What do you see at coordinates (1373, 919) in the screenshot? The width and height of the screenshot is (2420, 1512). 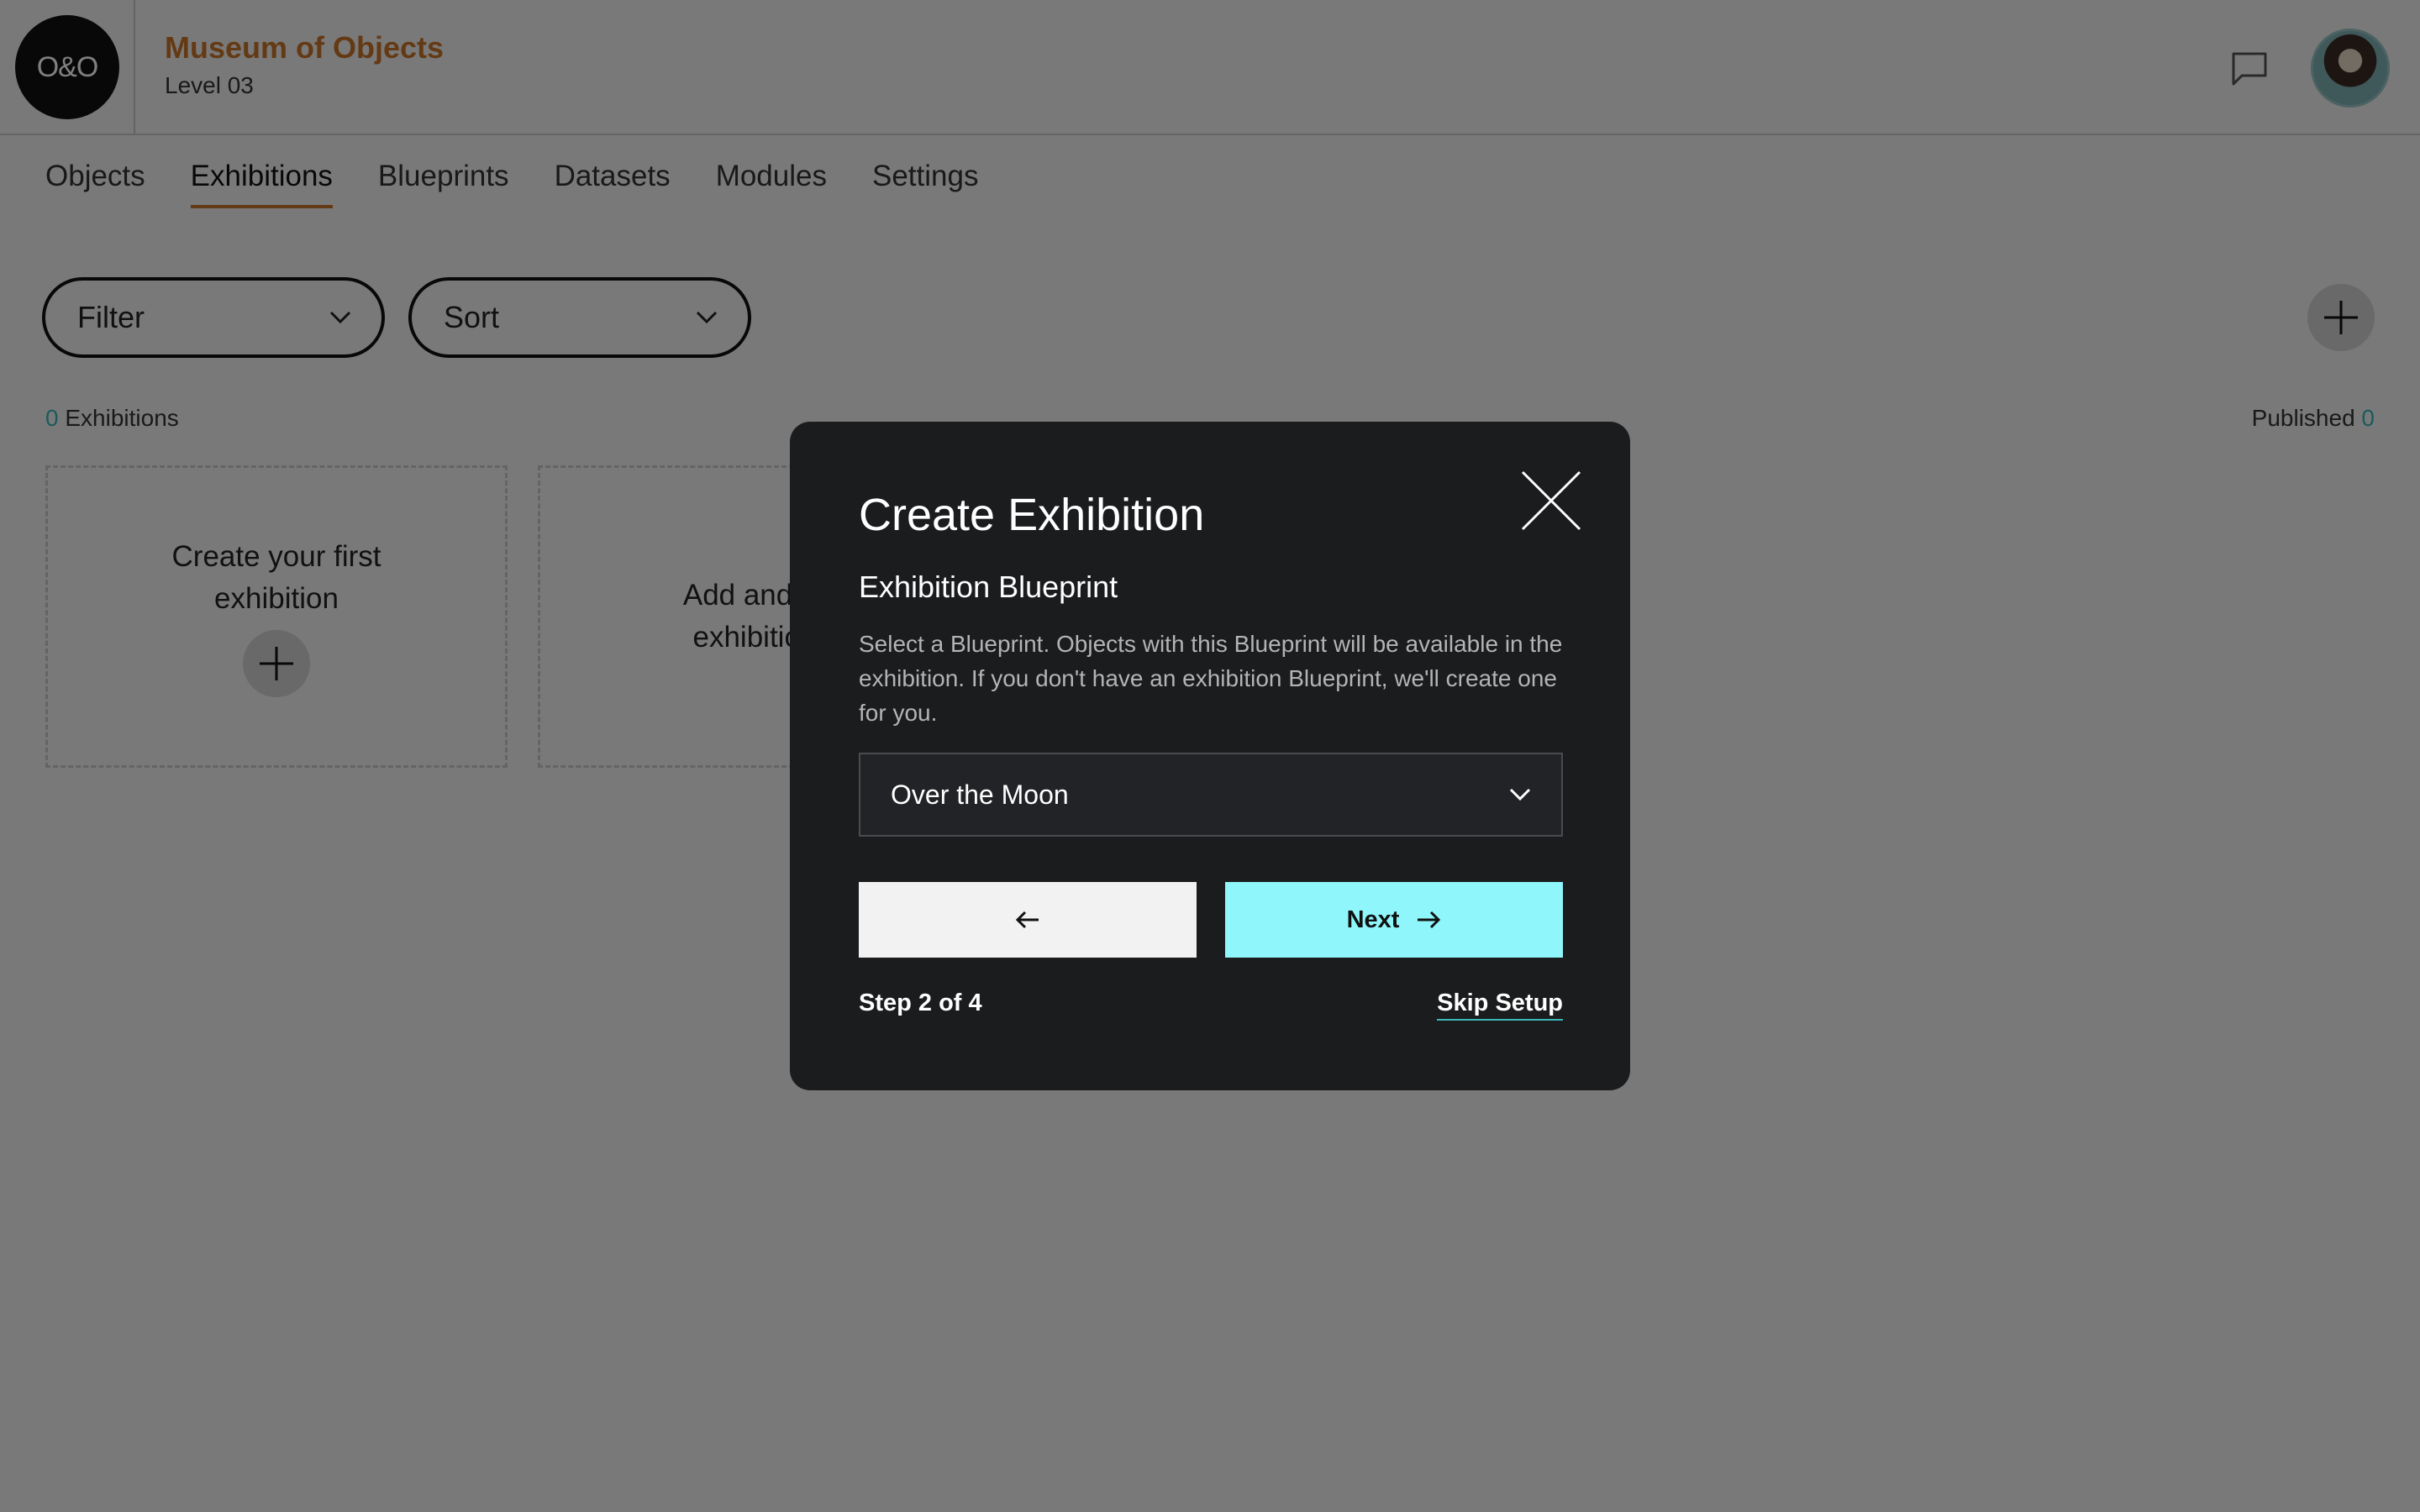 I see `next-button-label: Next` at bounding box center [1373, 919].